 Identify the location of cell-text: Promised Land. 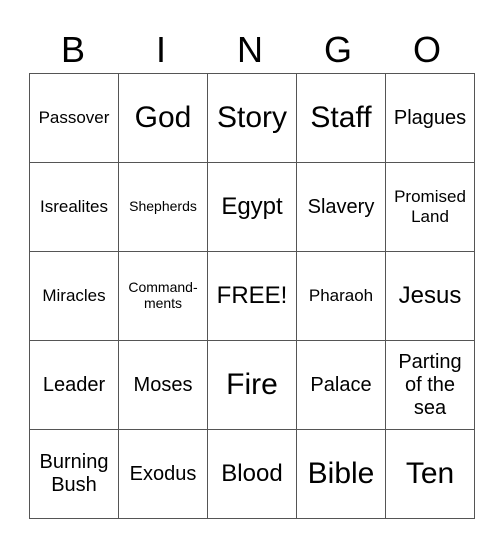
(430, 206).